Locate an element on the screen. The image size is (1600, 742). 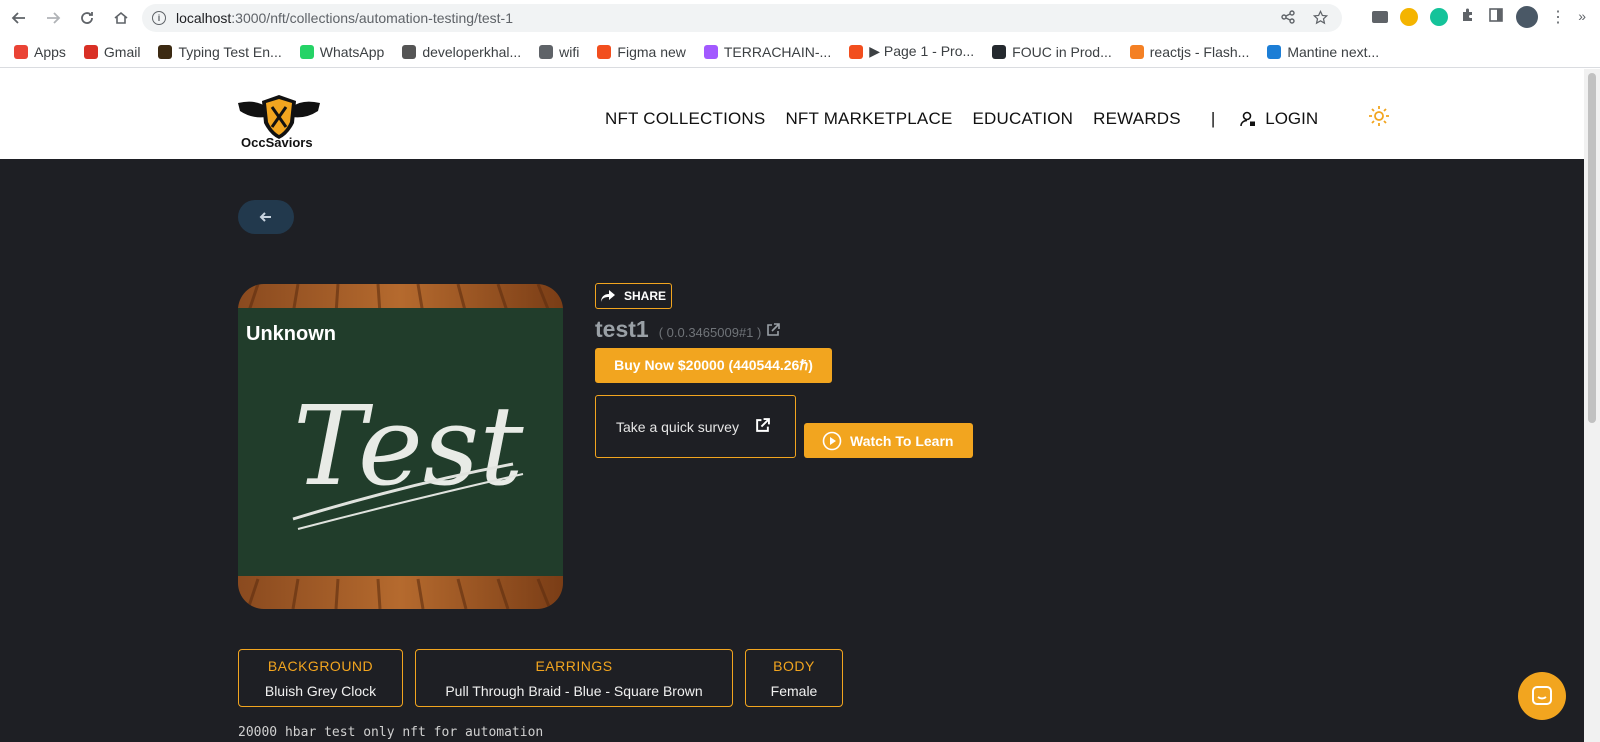
watch-label: Watch To Learn is located at coordinates (902, 440).